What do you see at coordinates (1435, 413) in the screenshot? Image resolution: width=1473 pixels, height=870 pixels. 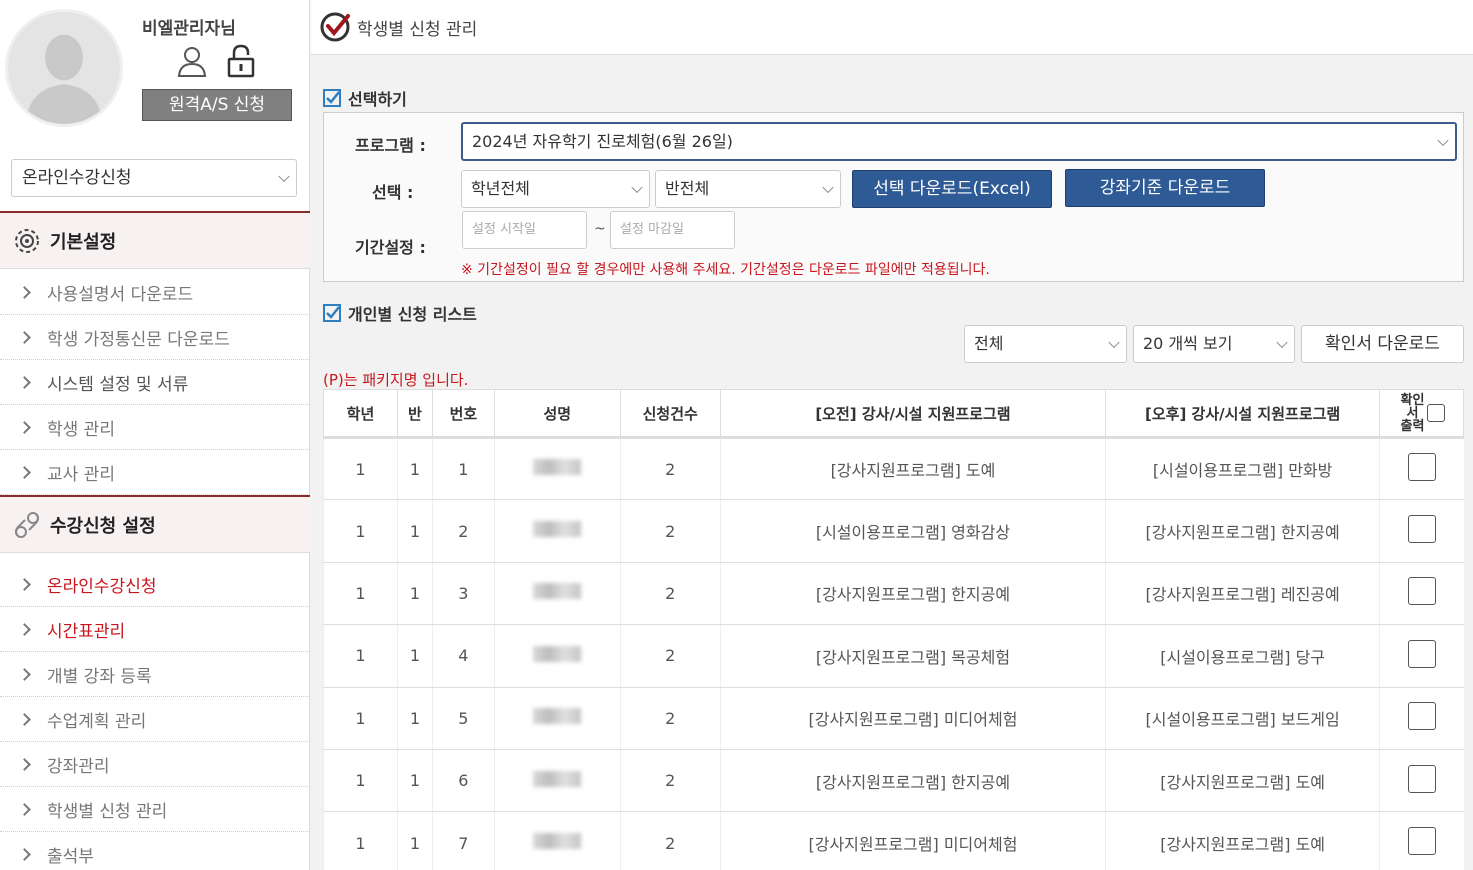 I see `select-all-checkbox` at bounding box center [1435, 413].